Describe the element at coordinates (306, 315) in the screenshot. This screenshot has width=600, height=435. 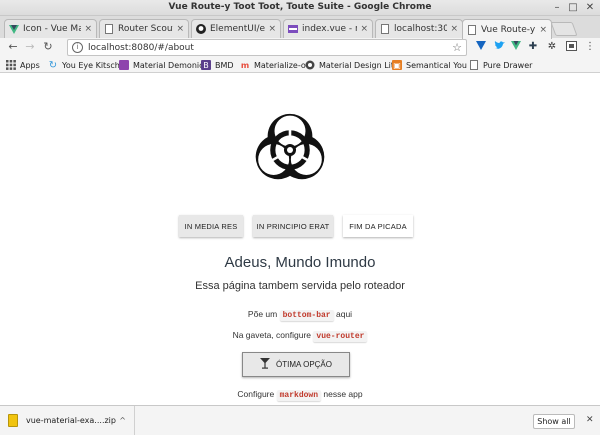
I see `code-snippet: bottom-bar` at that location.